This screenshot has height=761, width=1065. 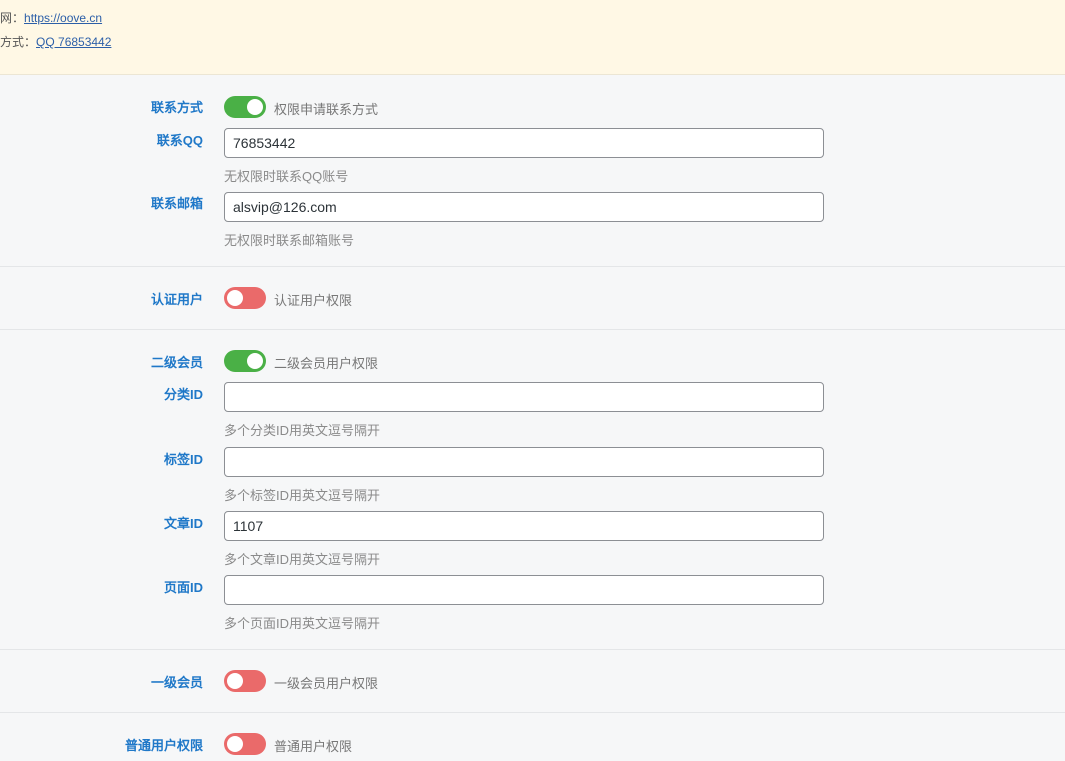 I want to click on qq-contact-link: QQ 76853442, so click(x=73, y=42).